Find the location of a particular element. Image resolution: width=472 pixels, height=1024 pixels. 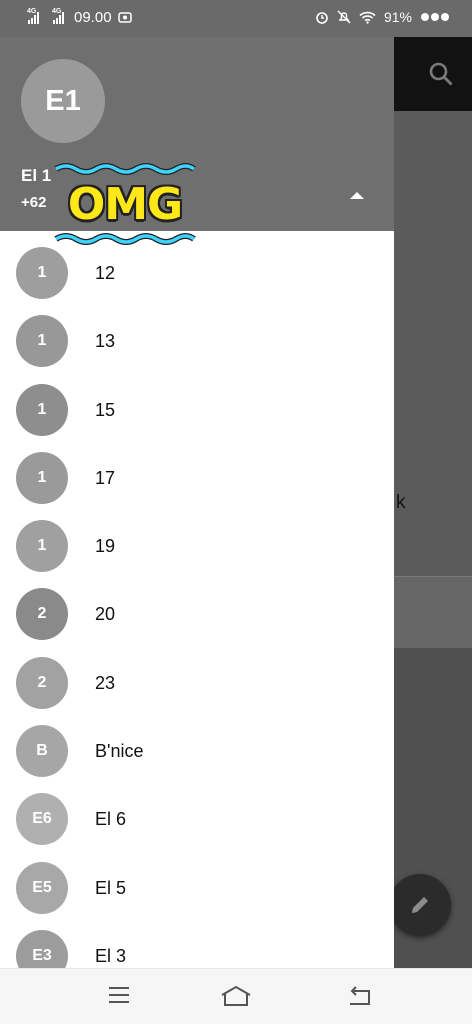

pencil-icon is located at coordinates (420, 905).